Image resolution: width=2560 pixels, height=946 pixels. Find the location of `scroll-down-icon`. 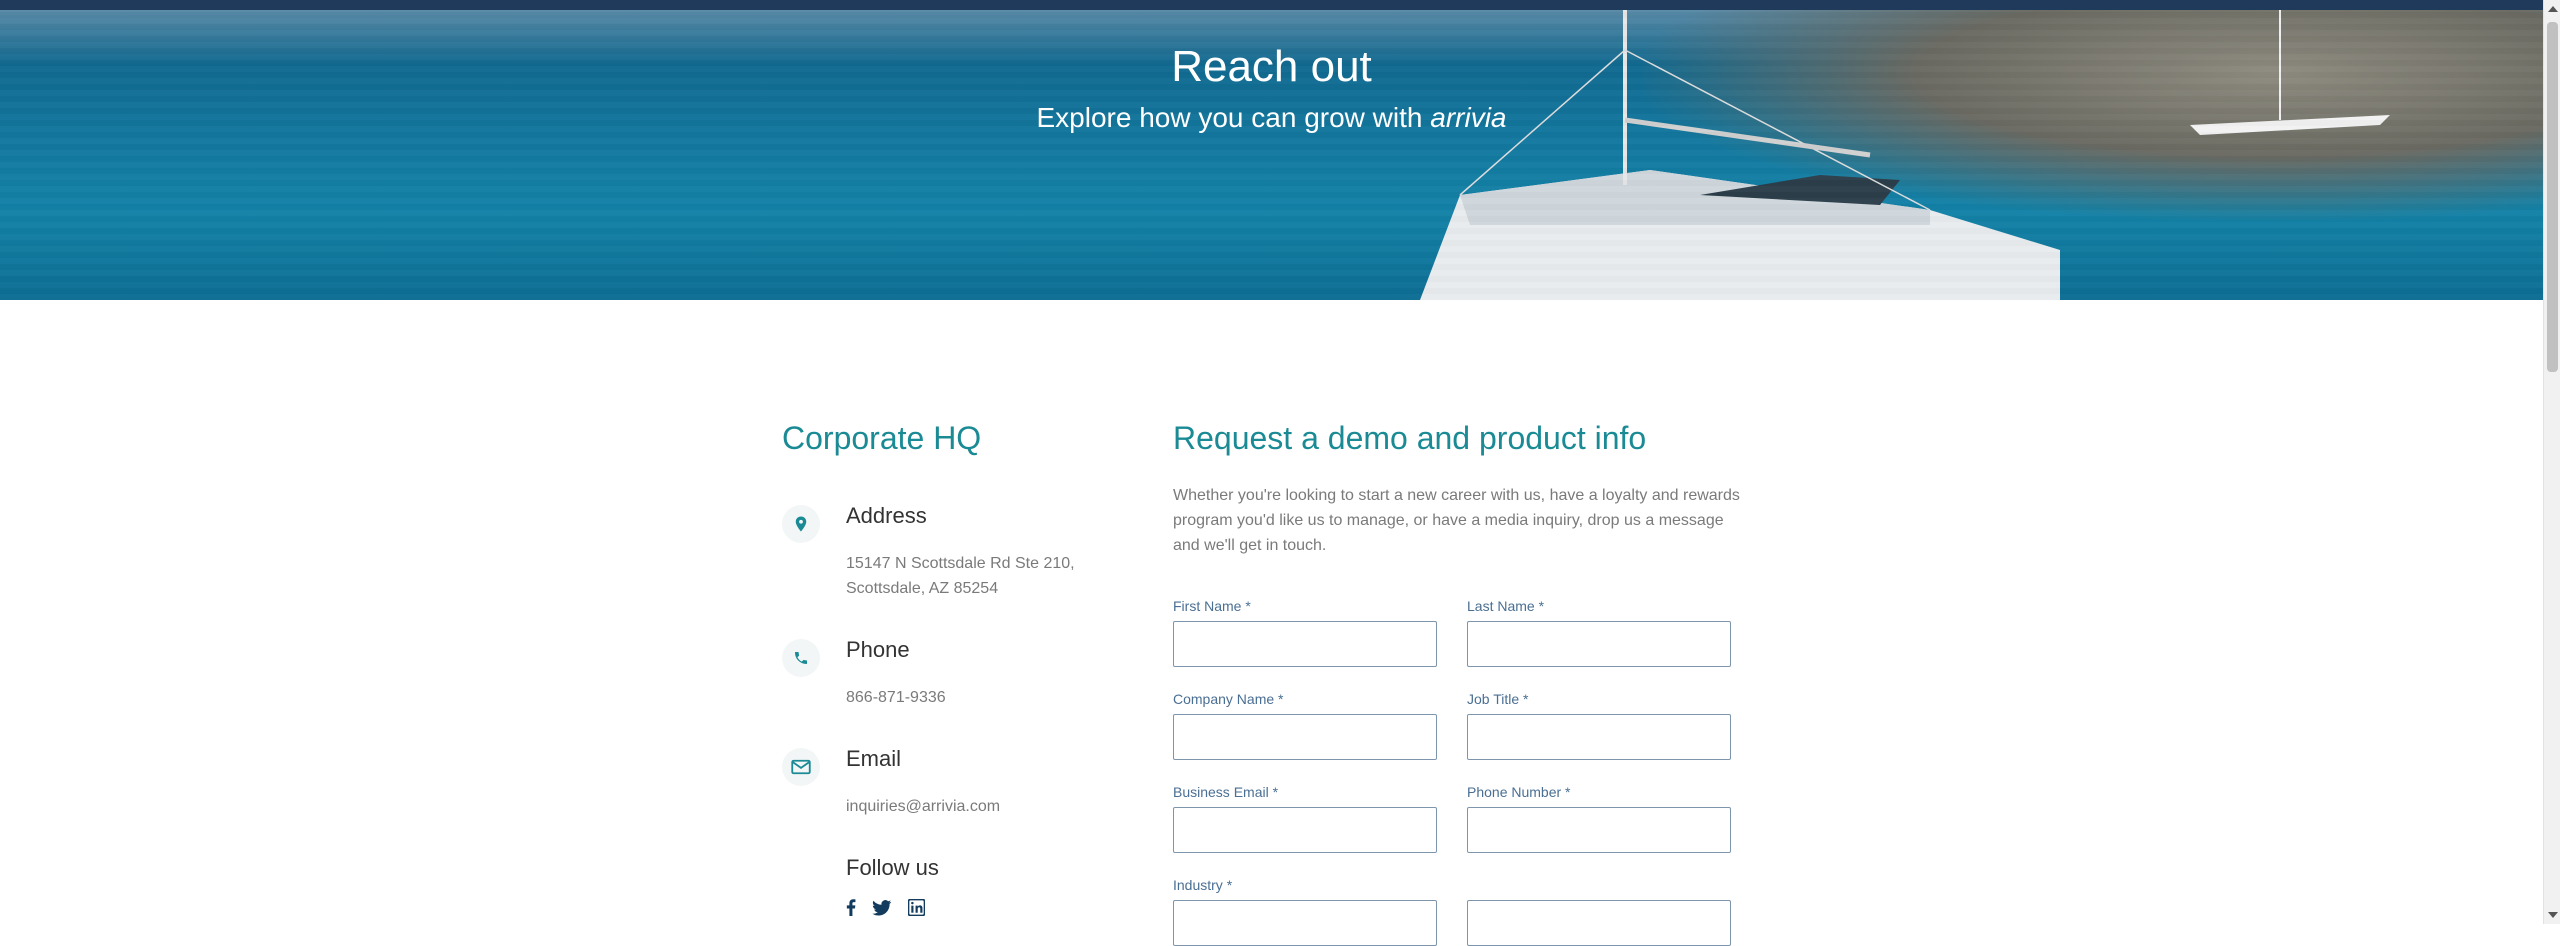

scroll-down-icon is located at coordinates (2553, 915).